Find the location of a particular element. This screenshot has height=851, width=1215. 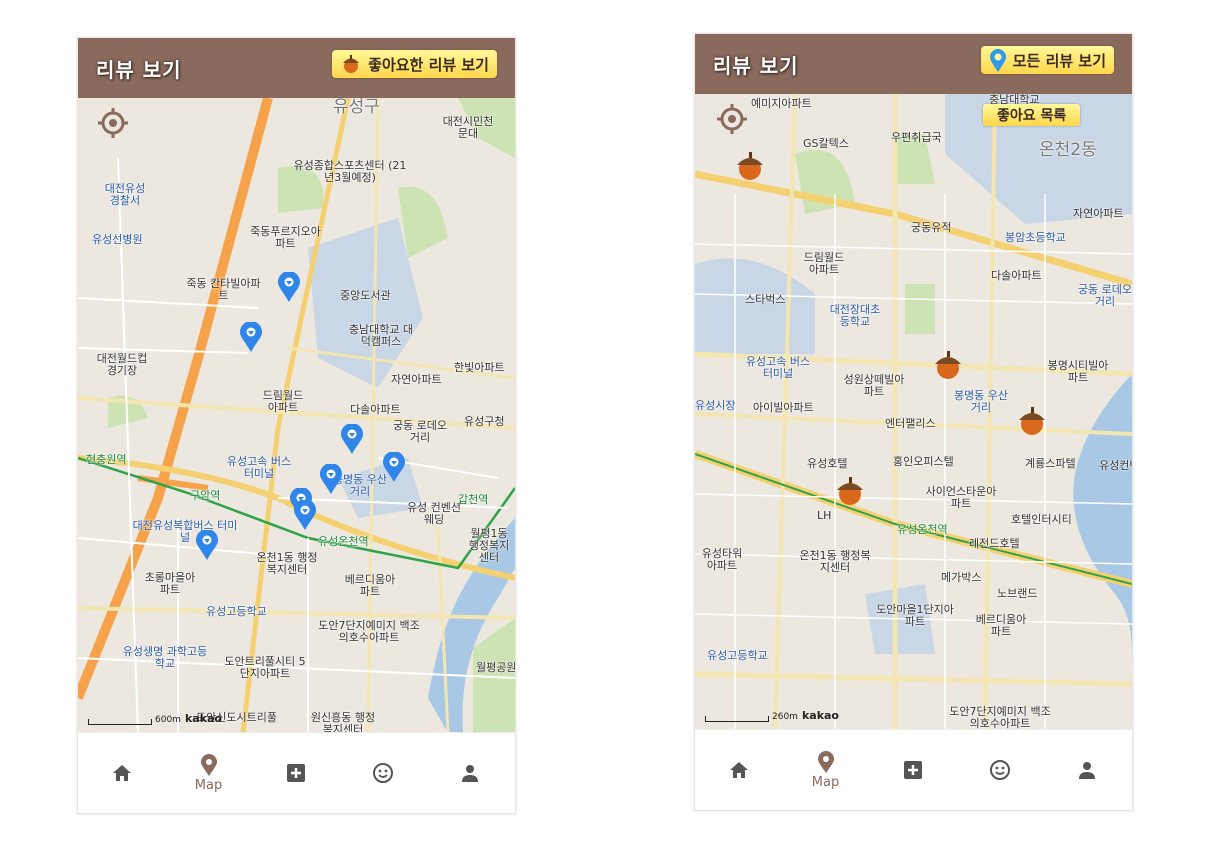

map-label: 대전유성경찰서 is located at coordinates (125, 194).